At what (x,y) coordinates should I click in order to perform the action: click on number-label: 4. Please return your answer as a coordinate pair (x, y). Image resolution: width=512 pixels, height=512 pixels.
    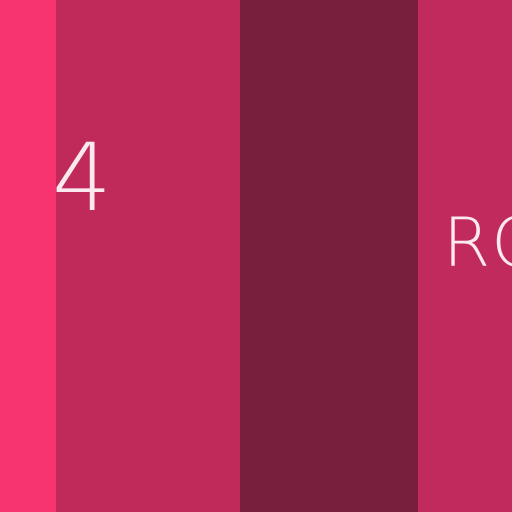
    Looking at the image, I should click on (82, 178).